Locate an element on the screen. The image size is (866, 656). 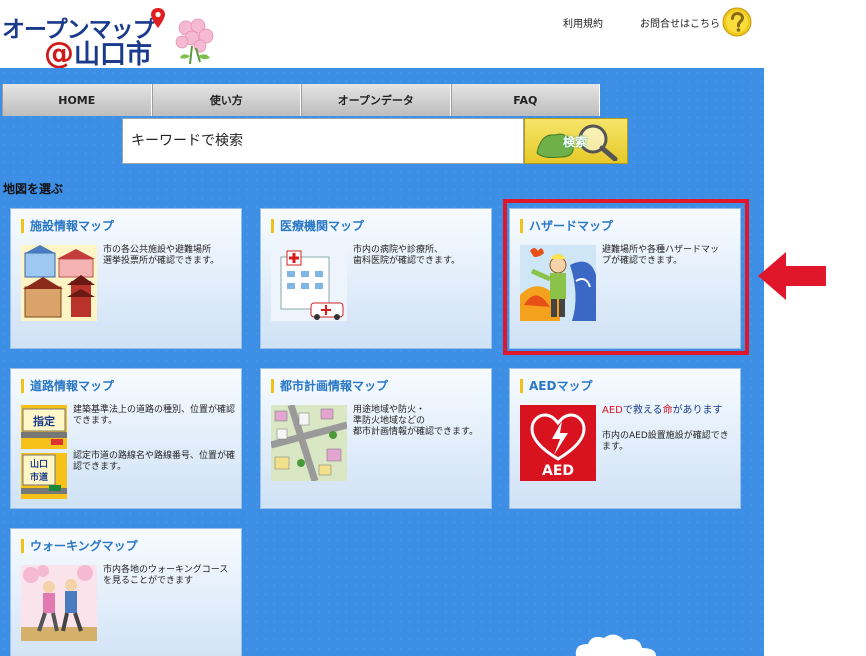
card-title: 医療機関マップ is located at coordinates (317, 226).